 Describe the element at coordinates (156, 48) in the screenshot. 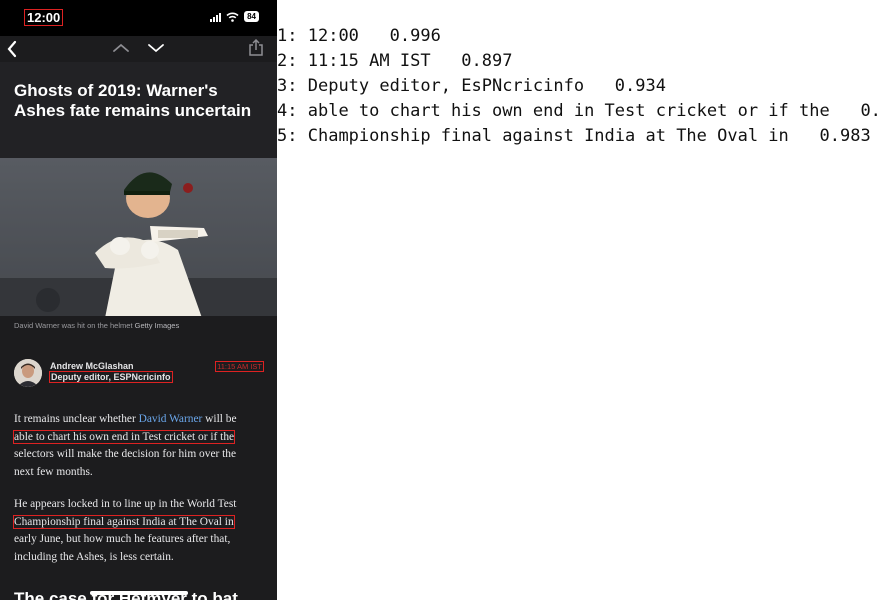

I see `down-chevron-icon` at that location.